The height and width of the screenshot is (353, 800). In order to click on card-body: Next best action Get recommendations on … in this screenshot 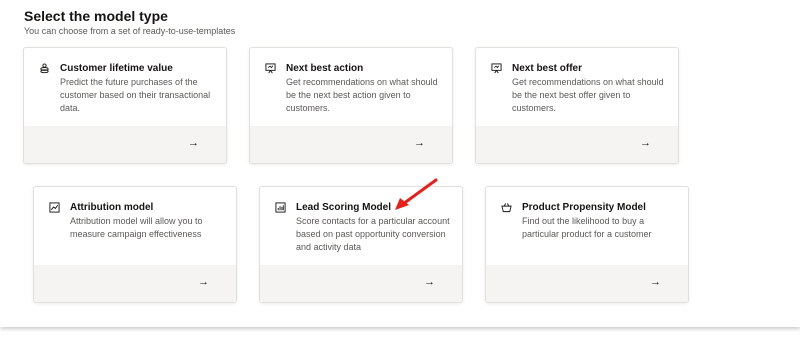, I will do `click(351, 88)`.